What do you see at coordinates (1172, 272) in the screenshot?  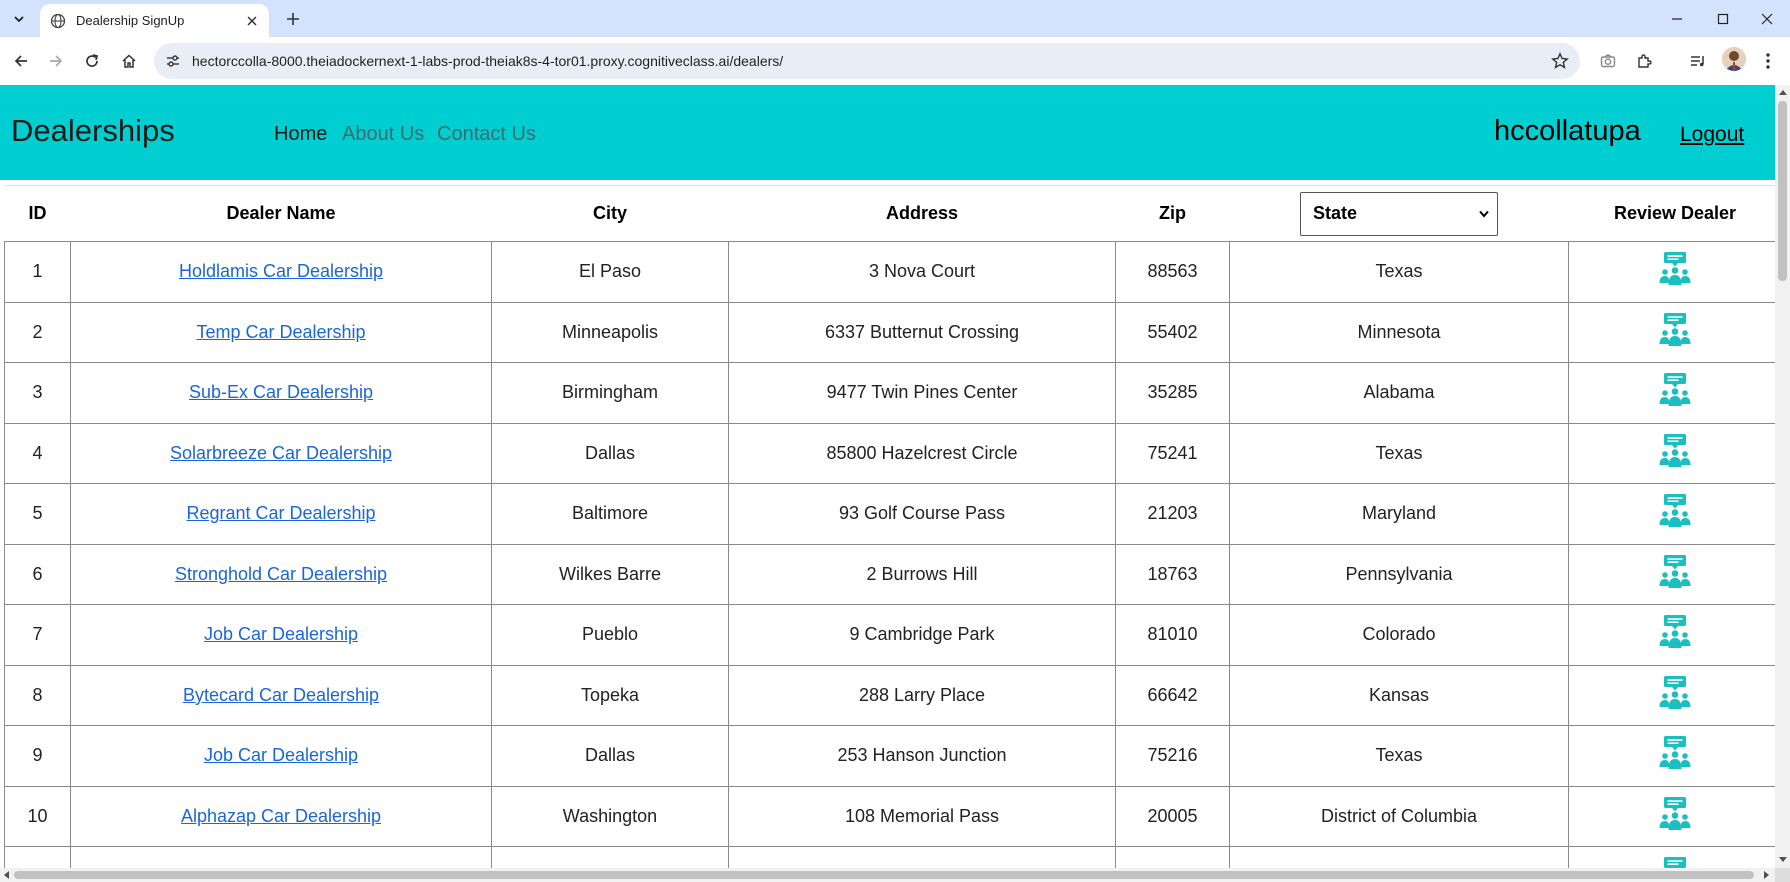 I see `cell-zip: 88563` at bounding box center [1172, 272].